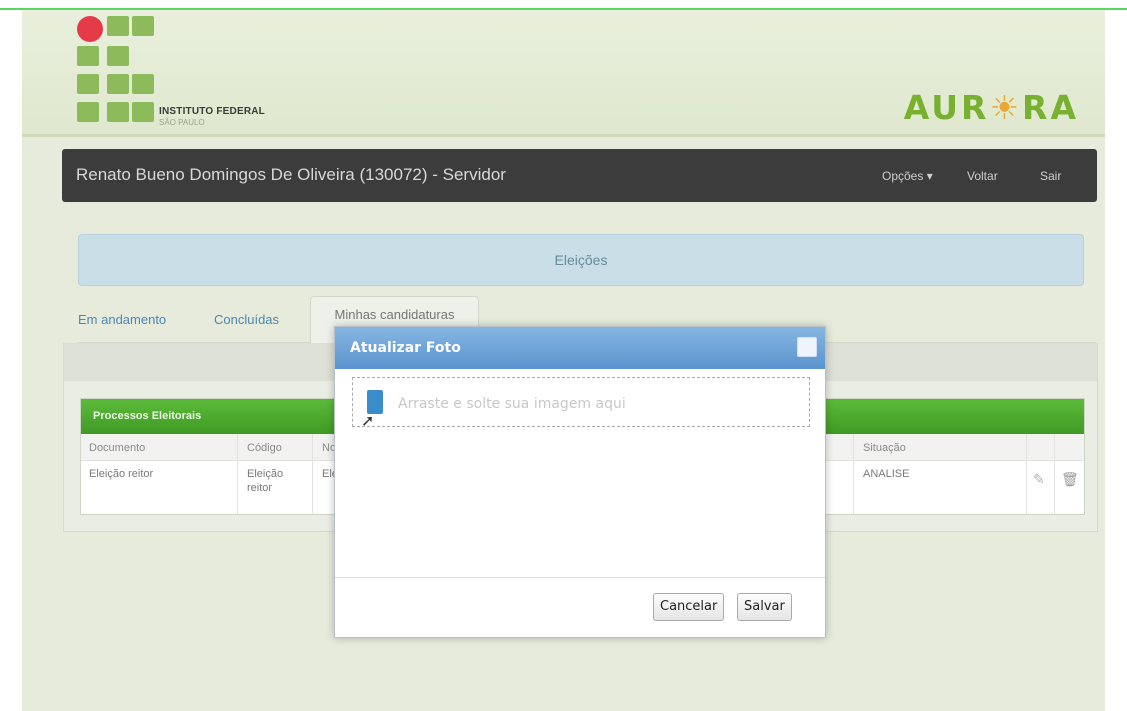  What do you see at coordinates (580, 577) in the screenshot?
I see `dialog-divider` at bounding box center [580, 577].